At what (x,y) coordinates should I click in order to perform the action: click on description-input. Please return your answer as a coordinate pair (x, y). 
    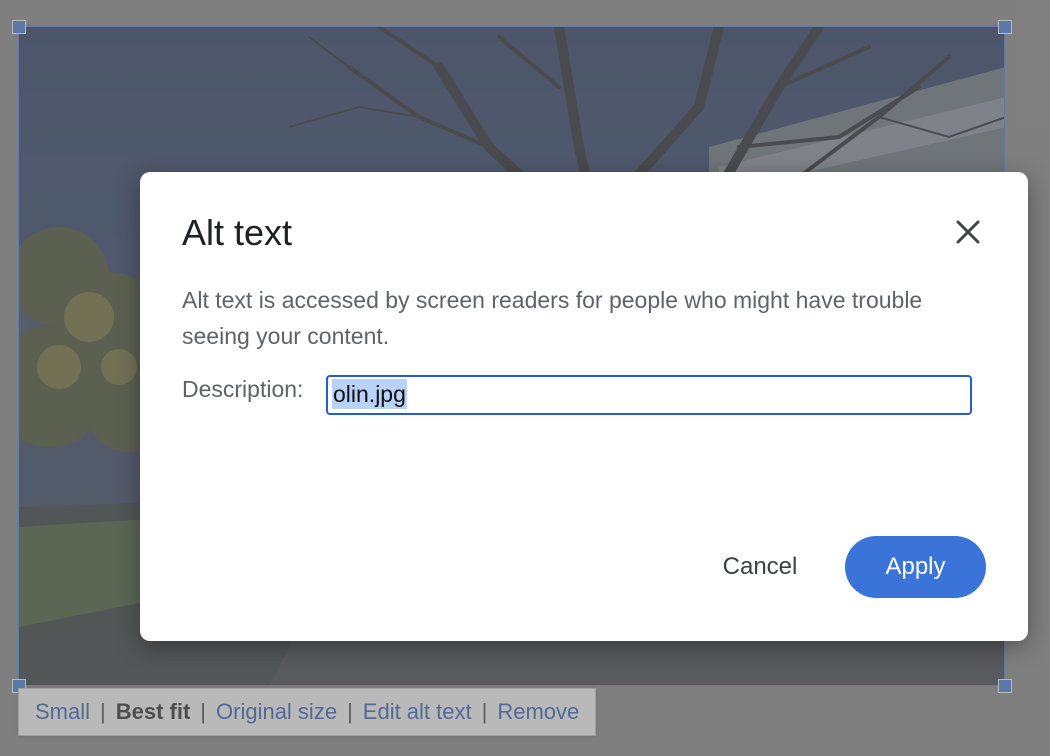
    Looking at the image, I should click on (649, 395).